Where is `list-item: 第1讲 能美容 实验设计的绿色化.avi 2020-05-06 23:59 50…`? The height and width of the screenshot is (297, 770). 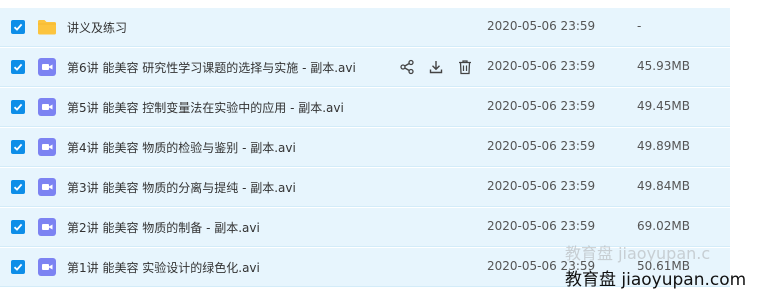
list-item: 第1讲 能美容 实验设计的绿色化.avi 2020-05-06 23:59 50… is located at coordinates (365, 267).